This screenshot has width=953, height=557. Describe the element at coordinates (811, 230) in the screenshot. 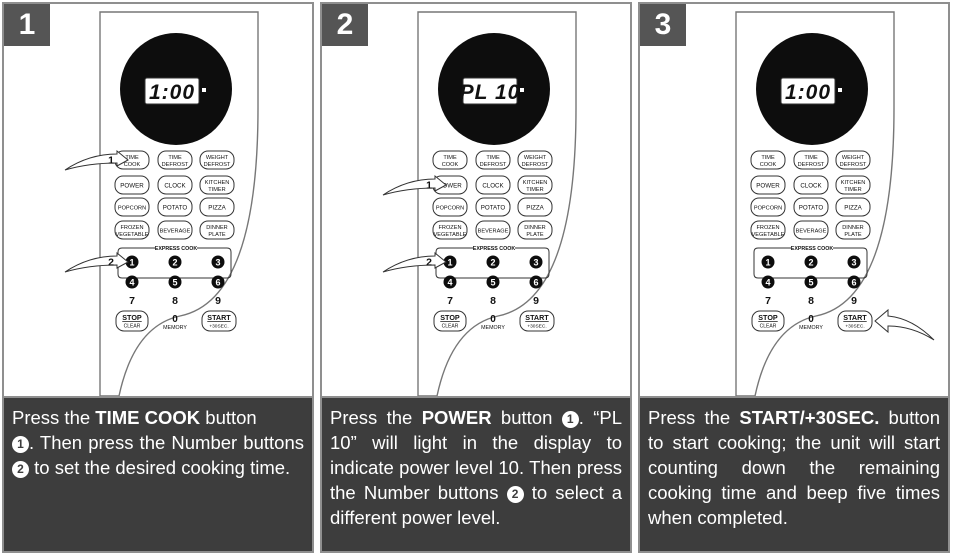

I see `beverage-button: BEVERAGE` at that location.